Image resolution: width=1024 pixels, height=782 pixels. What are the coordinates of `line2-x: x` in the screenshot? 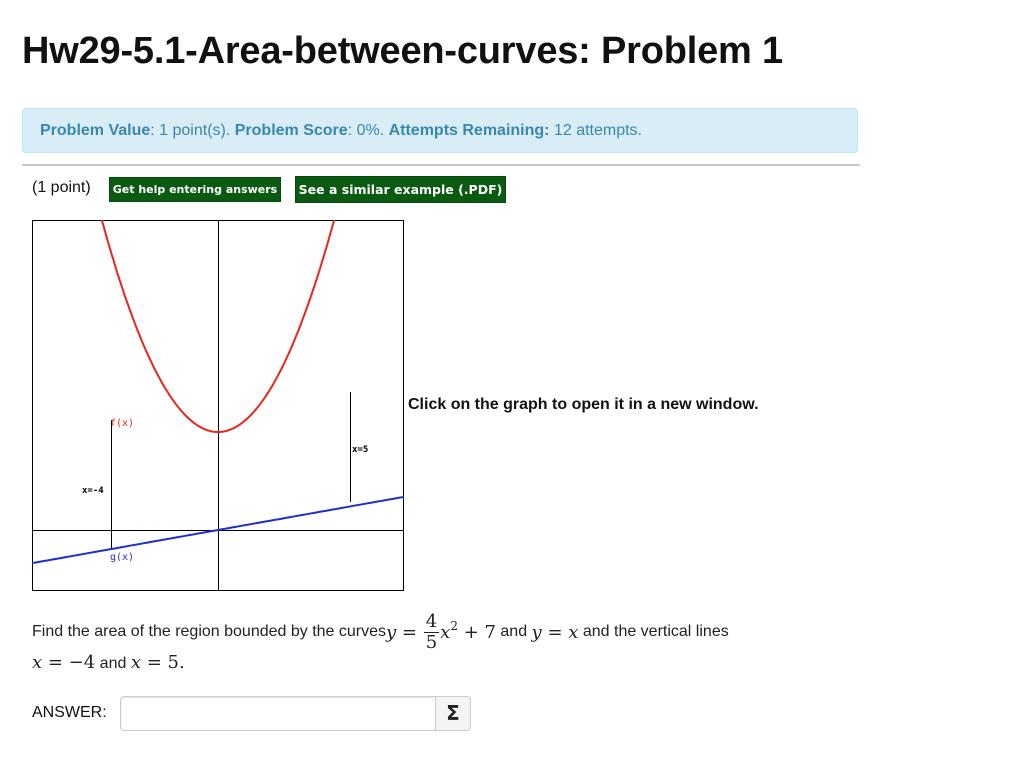 It's located at (135, 662).